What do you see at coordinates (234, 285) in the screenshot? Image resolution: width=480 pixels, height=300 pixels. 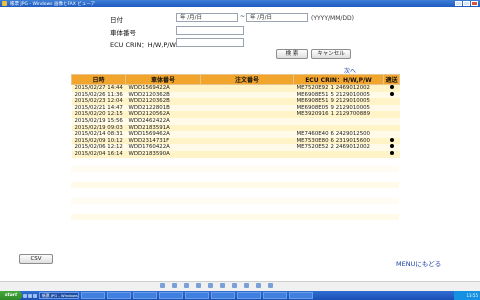 I see `delete-icon` at bounding box center [234, 285].